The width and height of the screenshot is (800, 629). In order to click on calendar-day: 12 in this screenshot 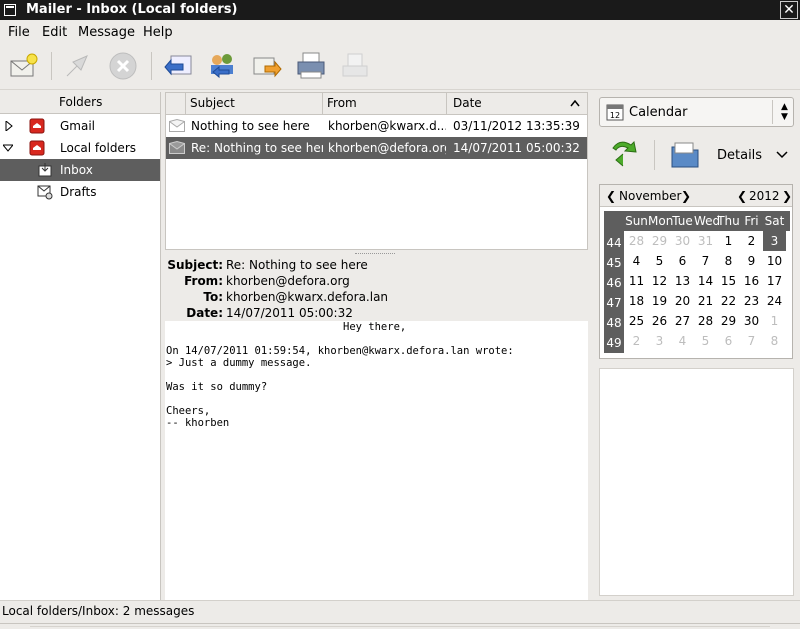, I will do `click(659, 281)`.